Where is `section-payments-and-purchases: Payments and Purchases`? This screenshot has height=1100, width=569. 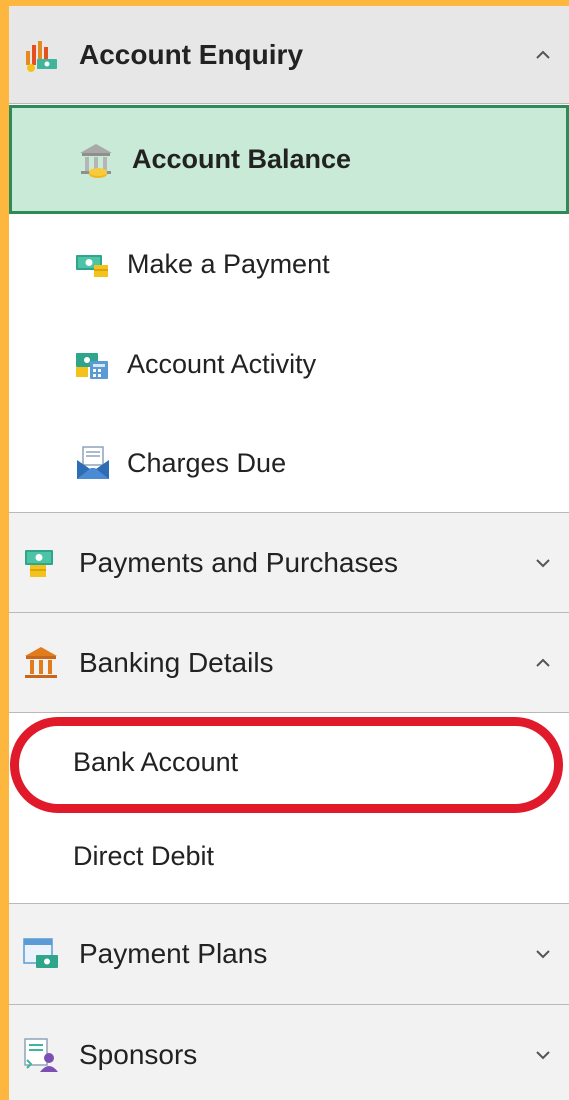 section-payments-and-purchases: Payments and Purchases is located at coordinates (289, 563).